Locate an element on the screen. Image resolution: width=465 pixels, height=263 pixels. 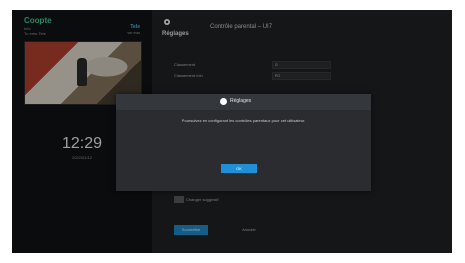
dialog-header: Réglages is located at coordinates (243, 102).